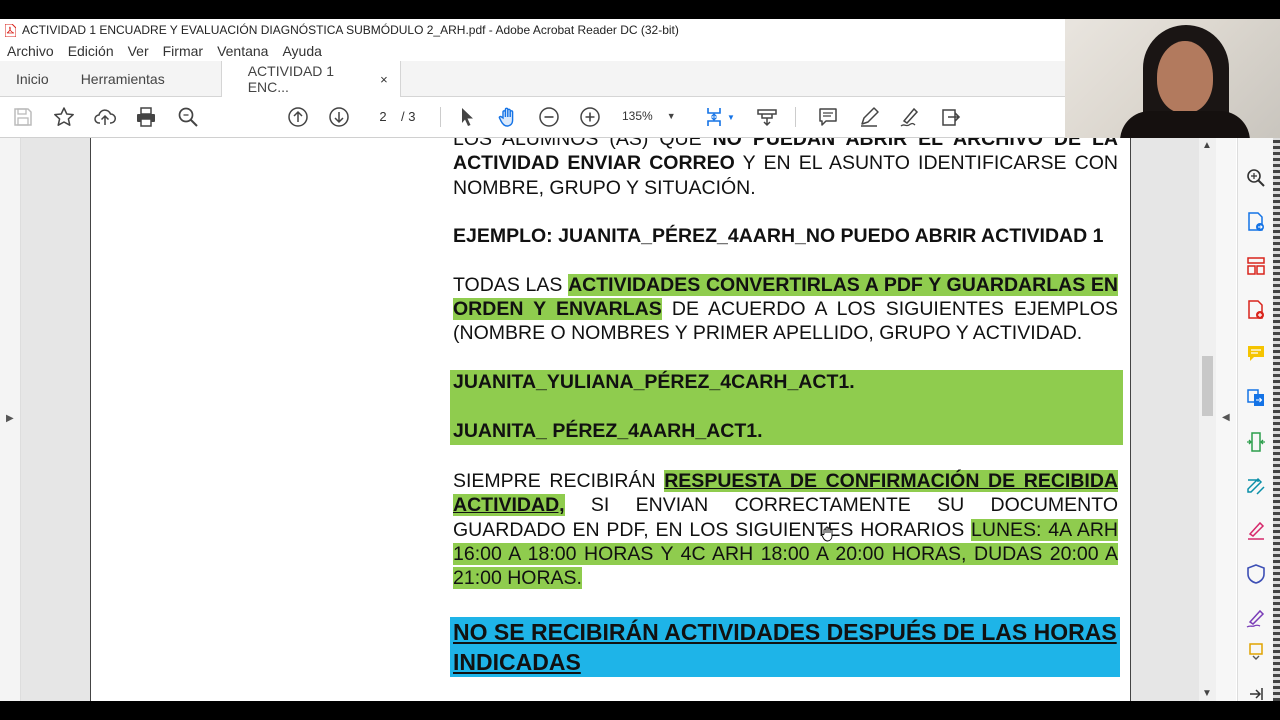 This screenshot has width=1280, height=720. I want to click on vertical-scrollbar: ▲ ▼, so click(1207, 419).